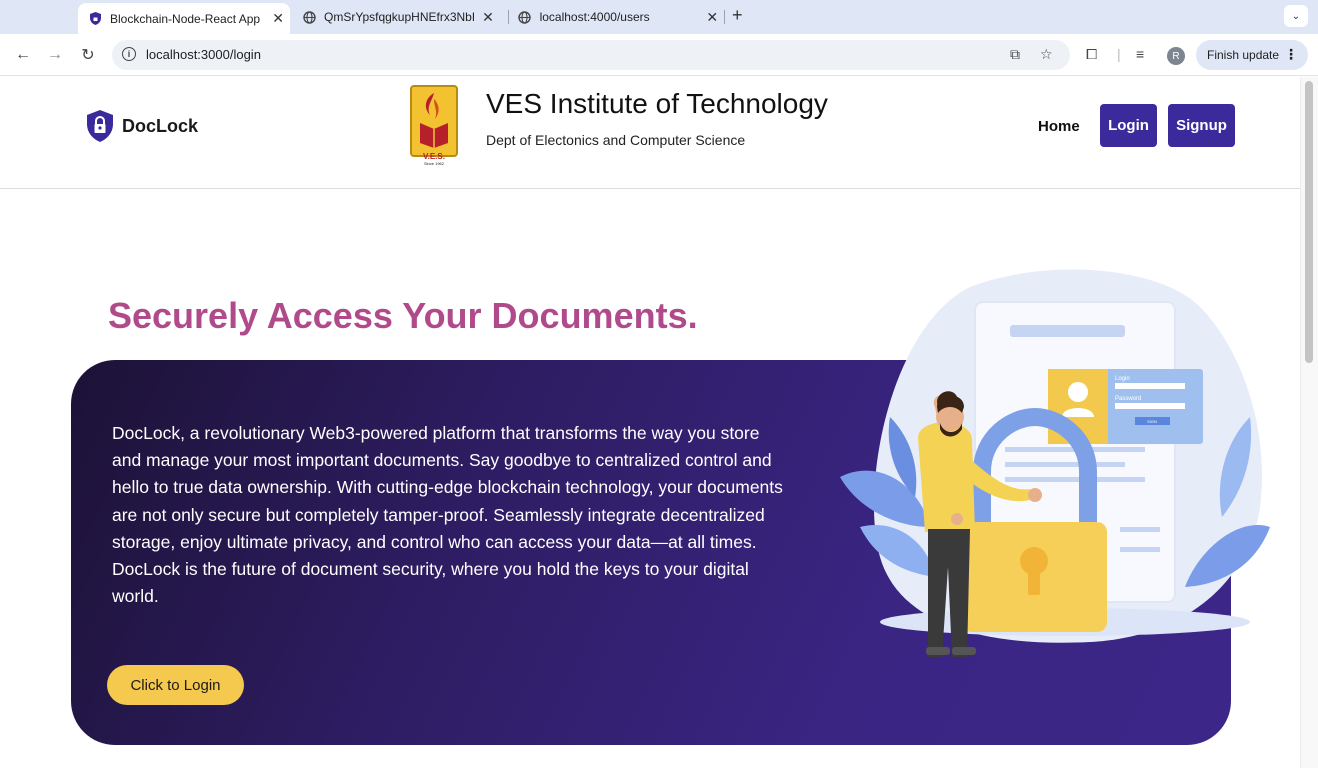 The width and height of the screenshot is (1318, 768). I want to click on brand-name: DocLock, so click(160, 125).